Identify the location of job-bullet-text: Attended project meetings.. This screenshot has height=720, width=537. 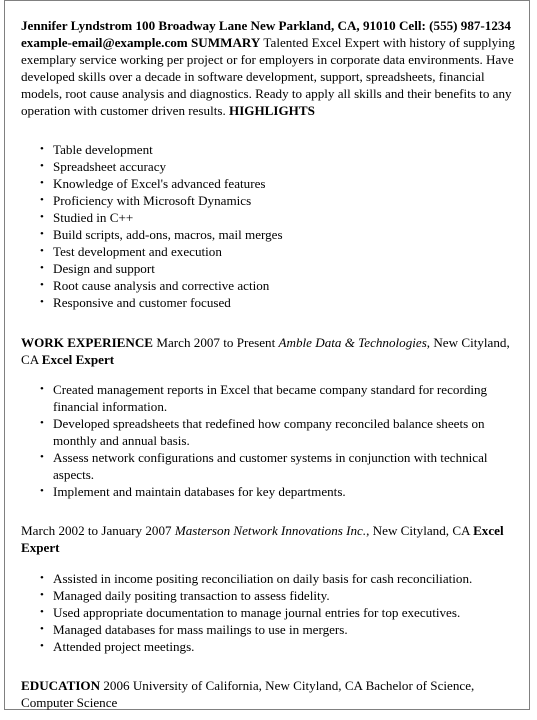
(124, 646).